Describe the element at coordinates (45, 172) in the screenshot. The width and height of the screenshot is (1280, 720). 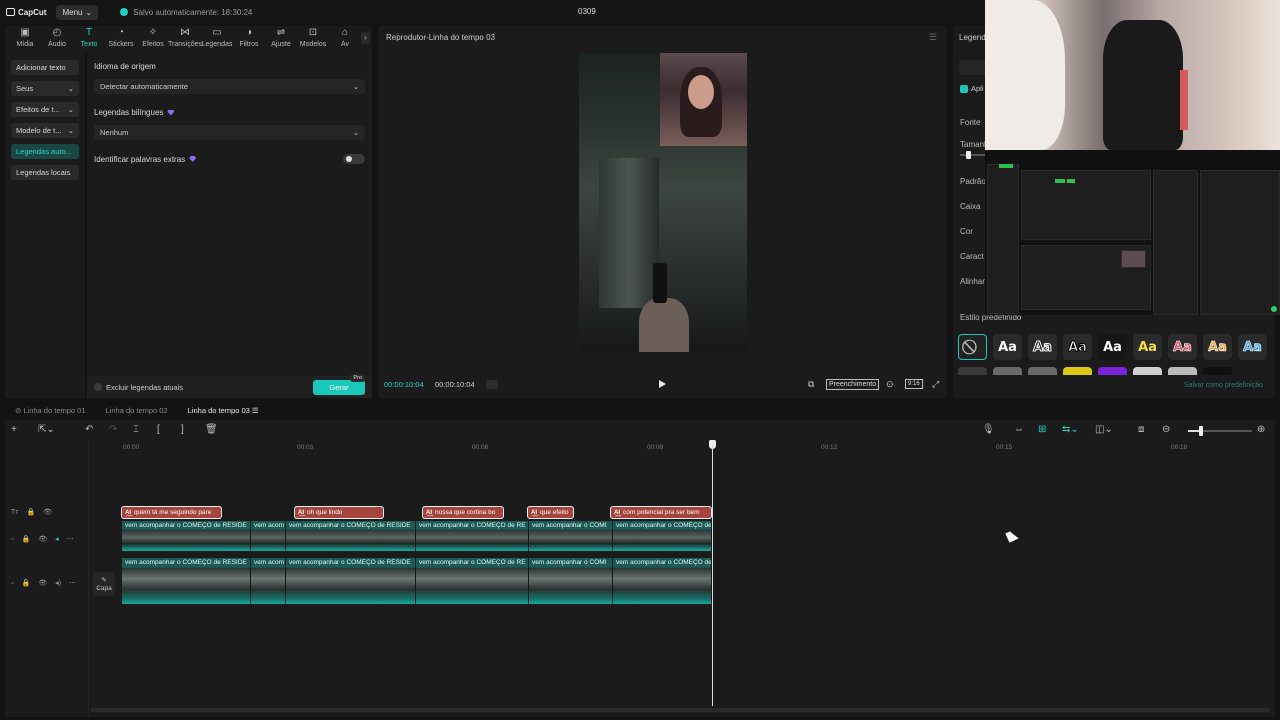
I see `nav-local-captions: Legendas locais` at that location.